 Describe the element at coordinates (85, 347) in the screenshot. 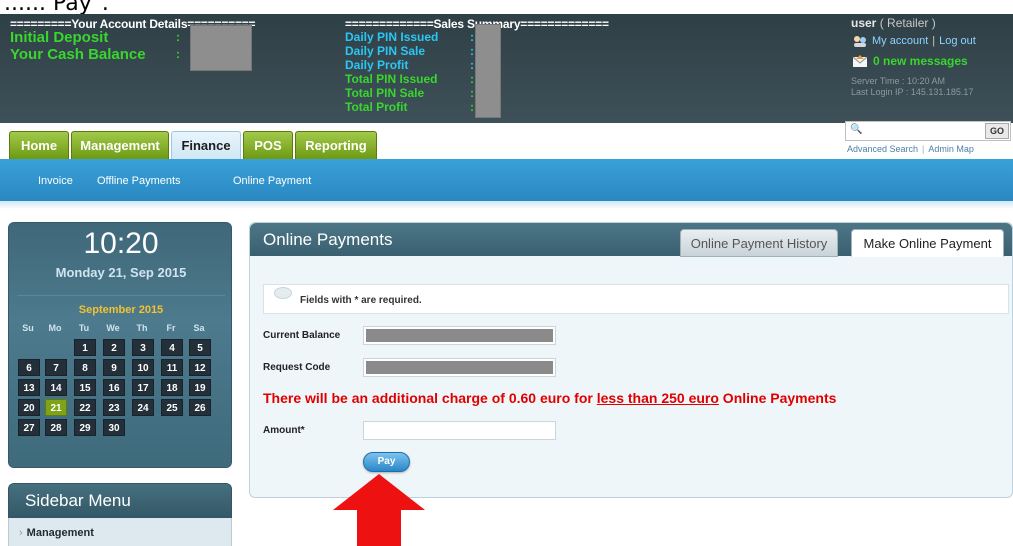

I see `calendar-day: 1` at that location.